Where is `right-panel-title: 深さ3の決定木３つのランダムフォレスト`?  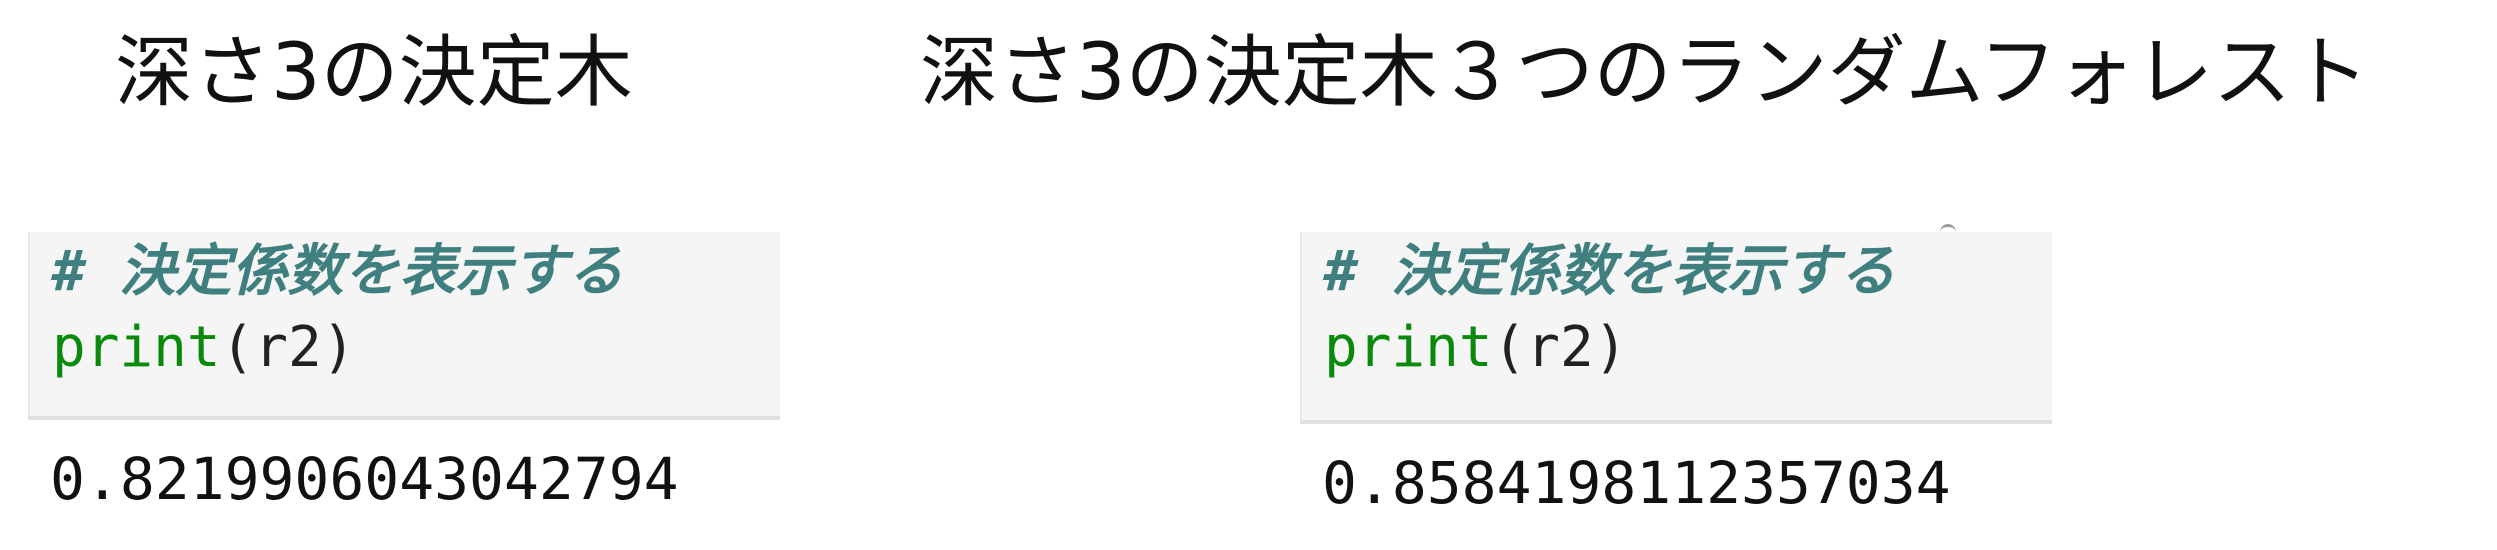 right-panel-title: 深さ3の決定木３つのランダムフォレスト is located at coordinates (1644, 73).